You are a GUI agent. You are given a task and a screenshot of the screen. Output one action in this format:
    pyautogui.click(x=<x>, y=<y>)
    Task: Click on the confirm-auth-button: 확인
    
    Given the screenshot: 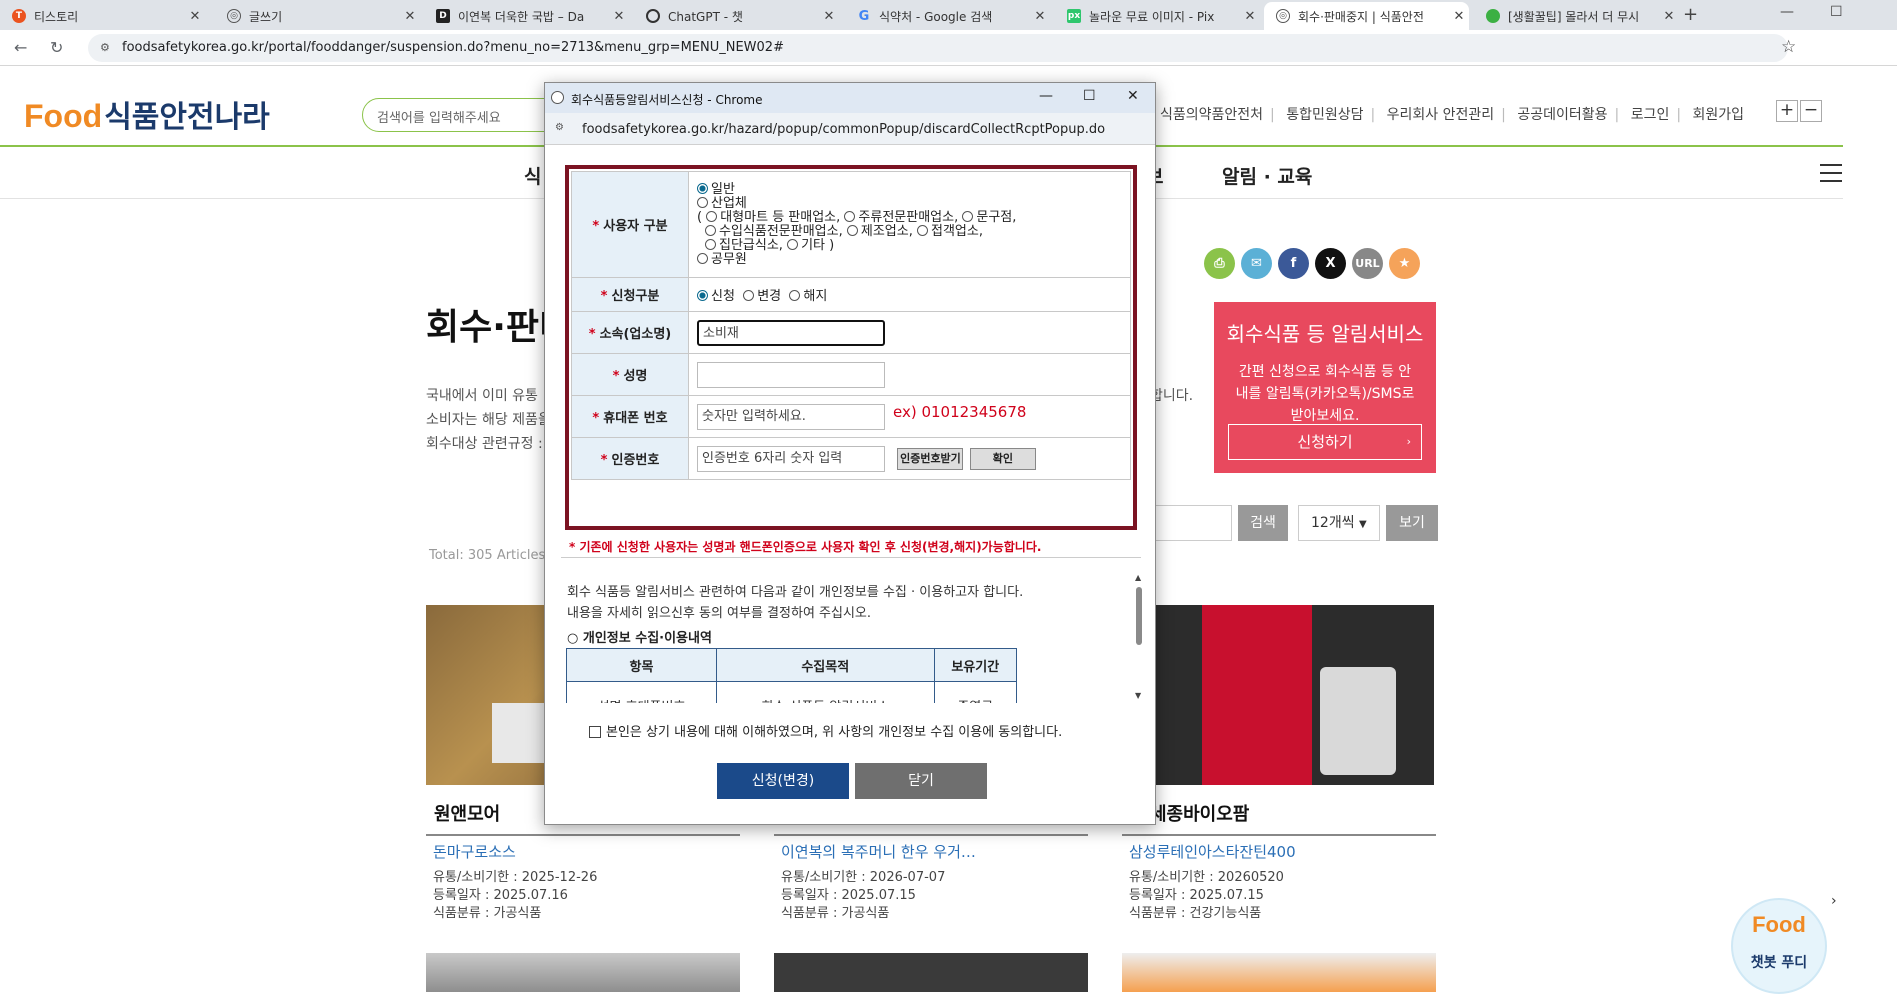 What is the action you would take?
    pyautogui.click(x=1002, y=458)
    